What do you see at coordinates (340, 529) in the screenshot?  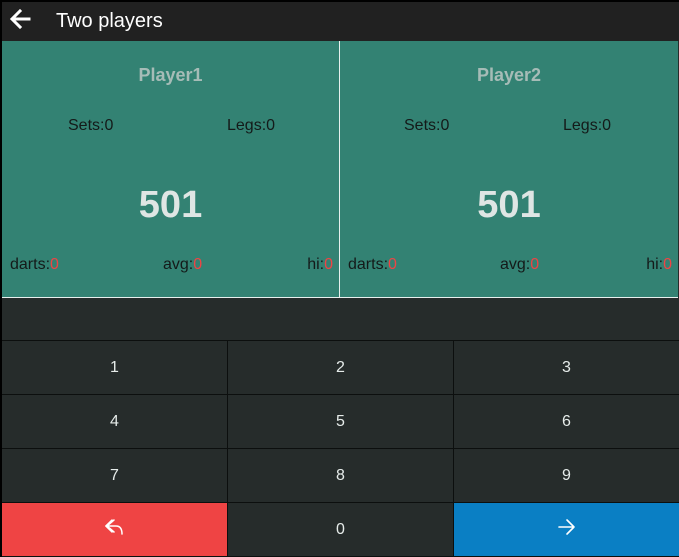 I see `key-0: 0` at bounding box center [340, 529].